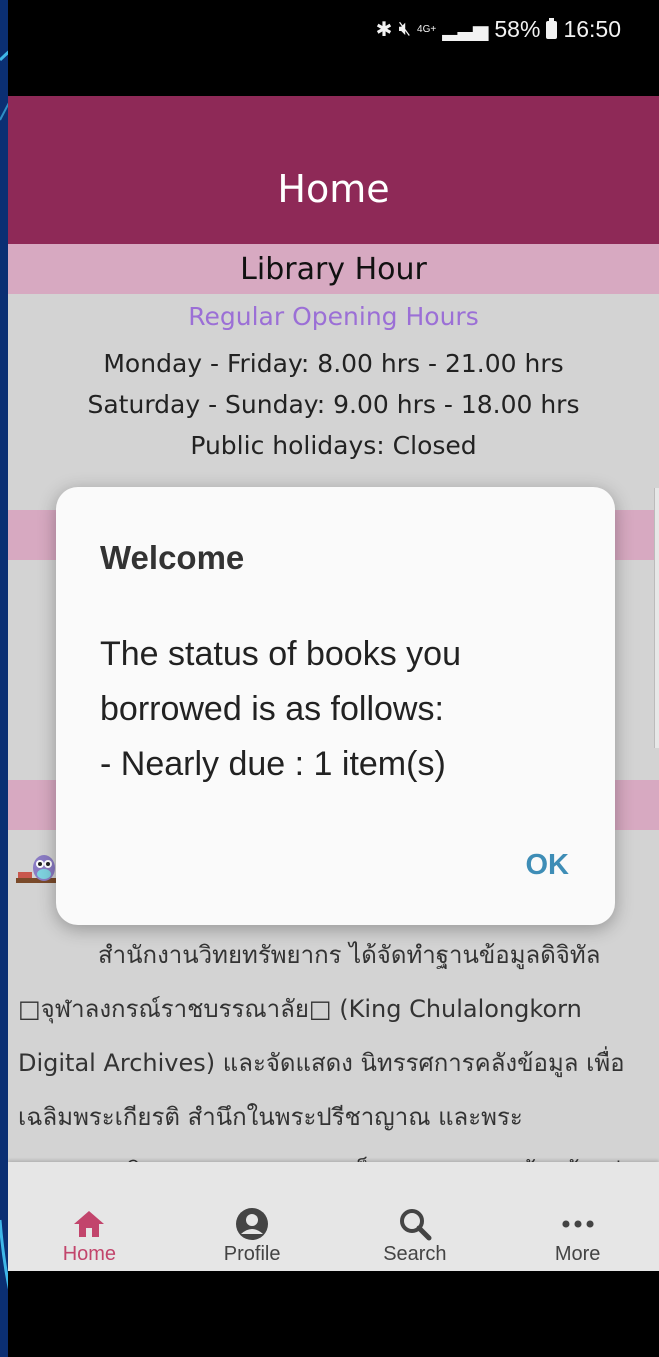 Image resolution: width=659 pixels, height=1357 pixels. I want to click on battery-percent: 58%, so click(517, 29).